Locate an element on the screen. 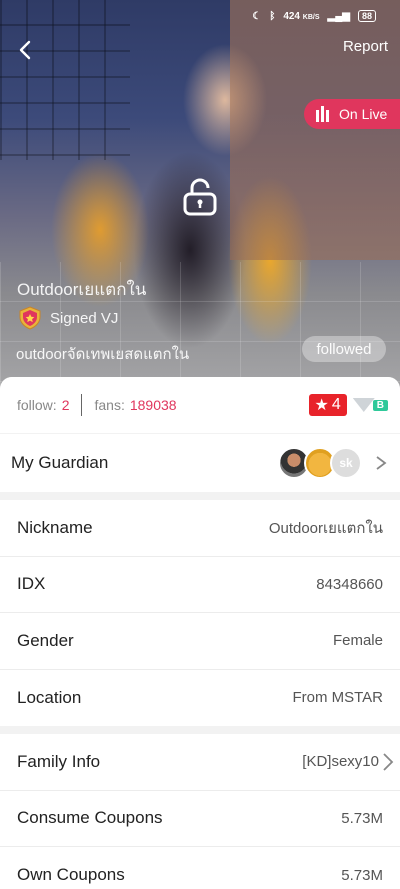 This screenshot has width=400, height=889. vip-badge-label: B is located at coordinates (380, 405).